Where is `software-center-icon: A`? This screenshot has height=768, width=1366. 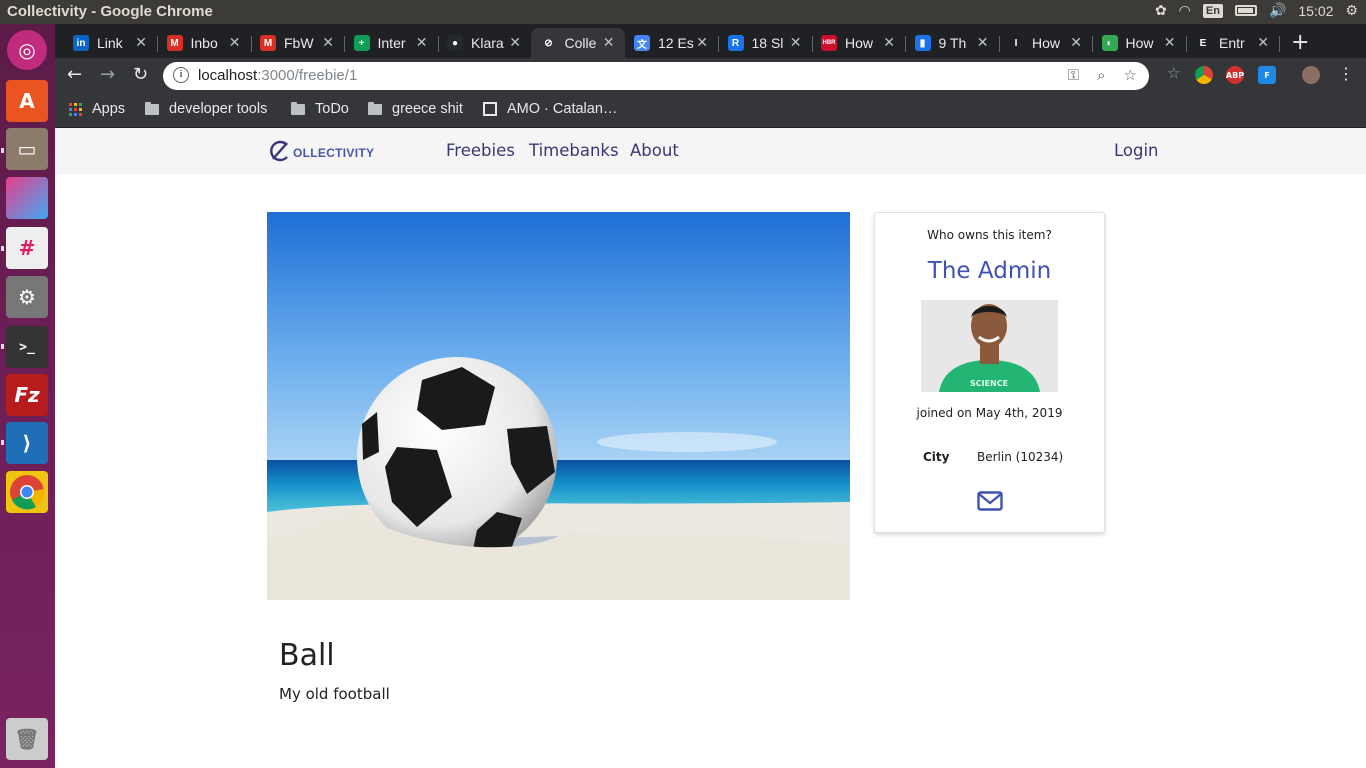
software-center-icon: A is located at coordinates (27, 101).